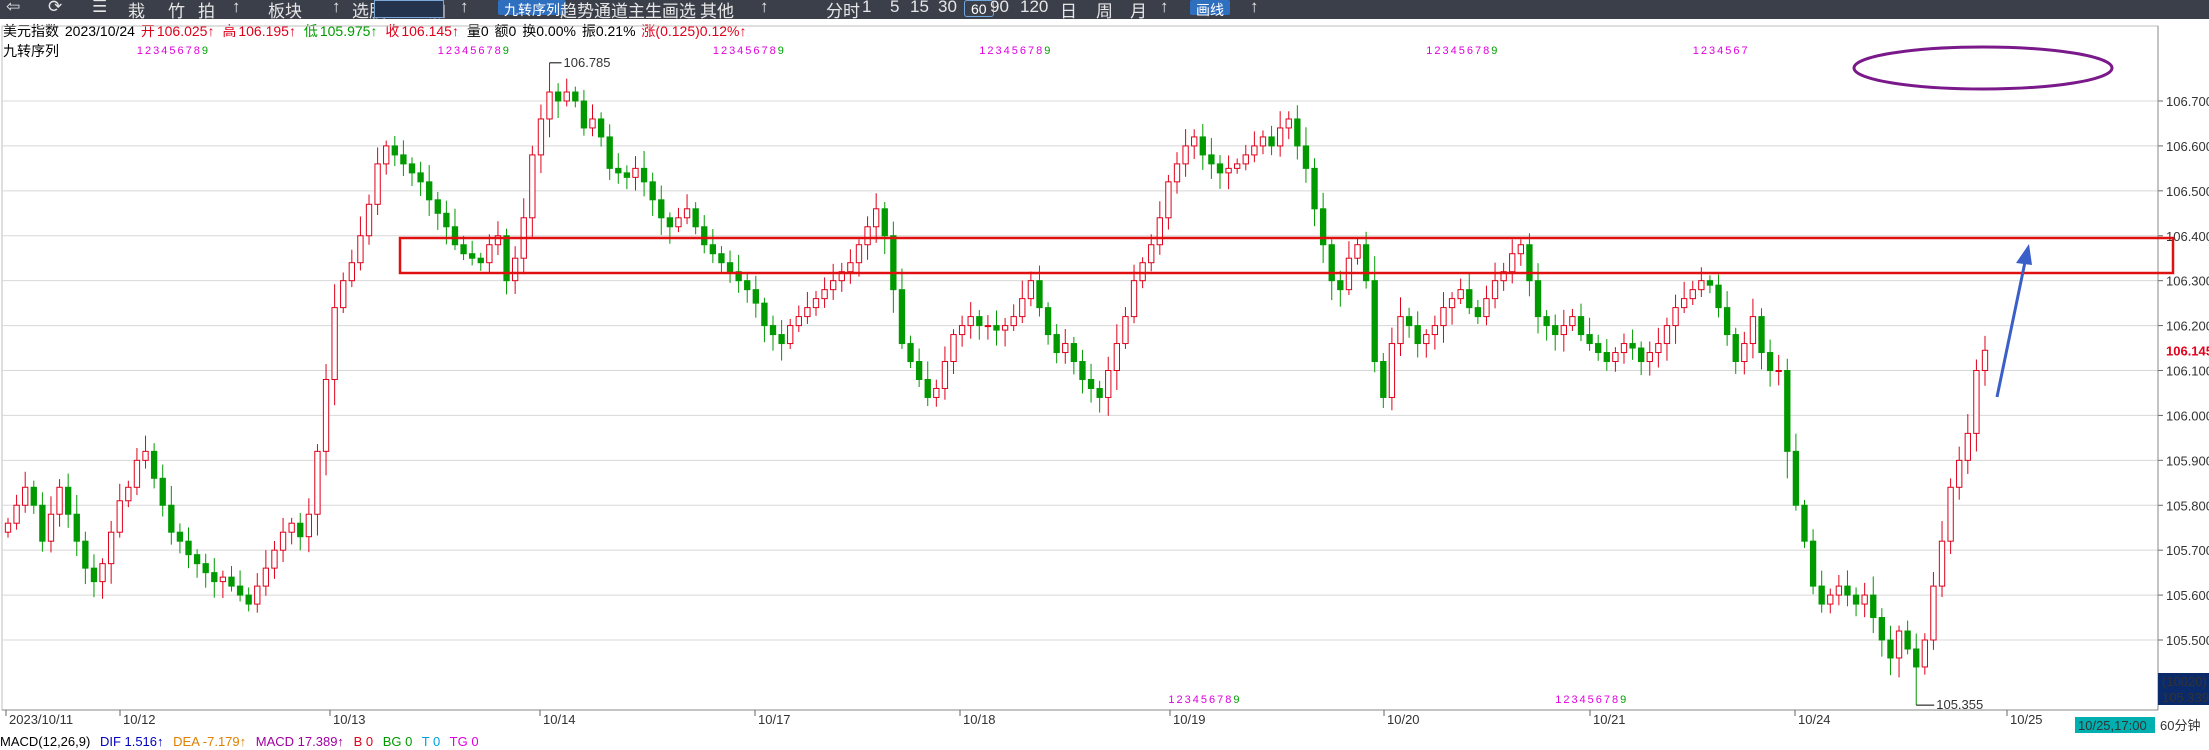 Image resolution: width=2209 pixels, height=750 pixels. What do you see at coordinates (285, 9) in the screenshot?
I see `toolbar-item: 板块` at bounding box center [285, 9].